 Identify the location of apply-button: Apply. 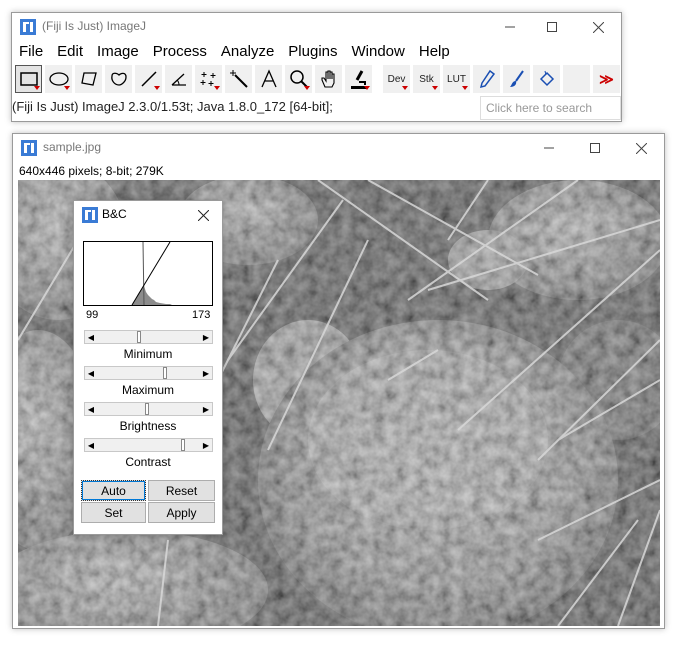
(181, 512).